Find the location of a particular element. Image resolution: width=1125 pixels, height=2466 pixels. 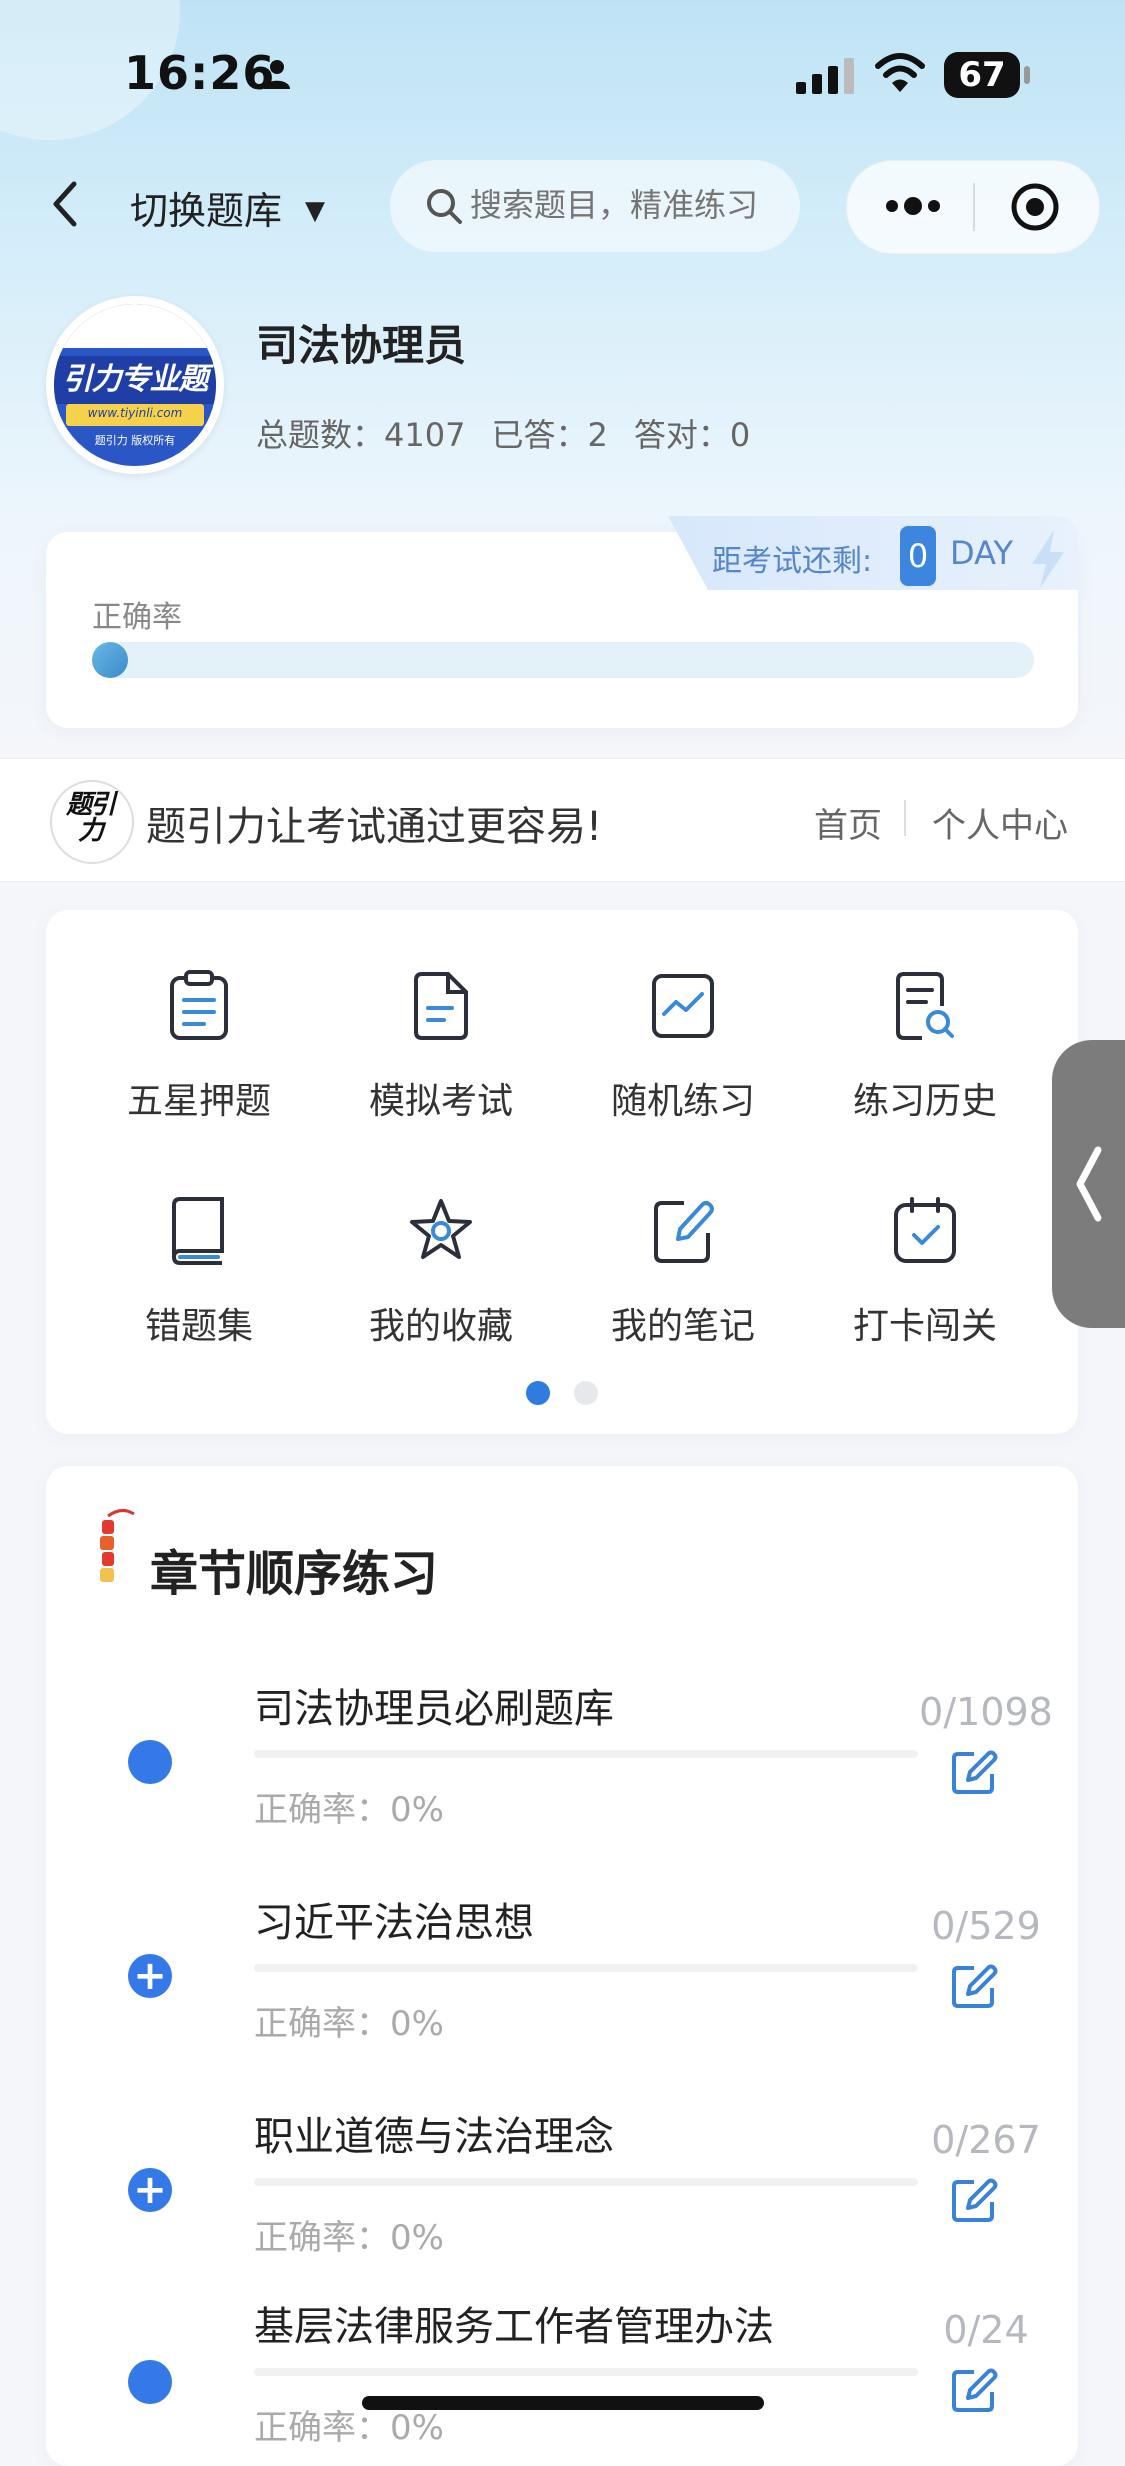

answered-count: 已答：2 is located at coordinates (549, 435).